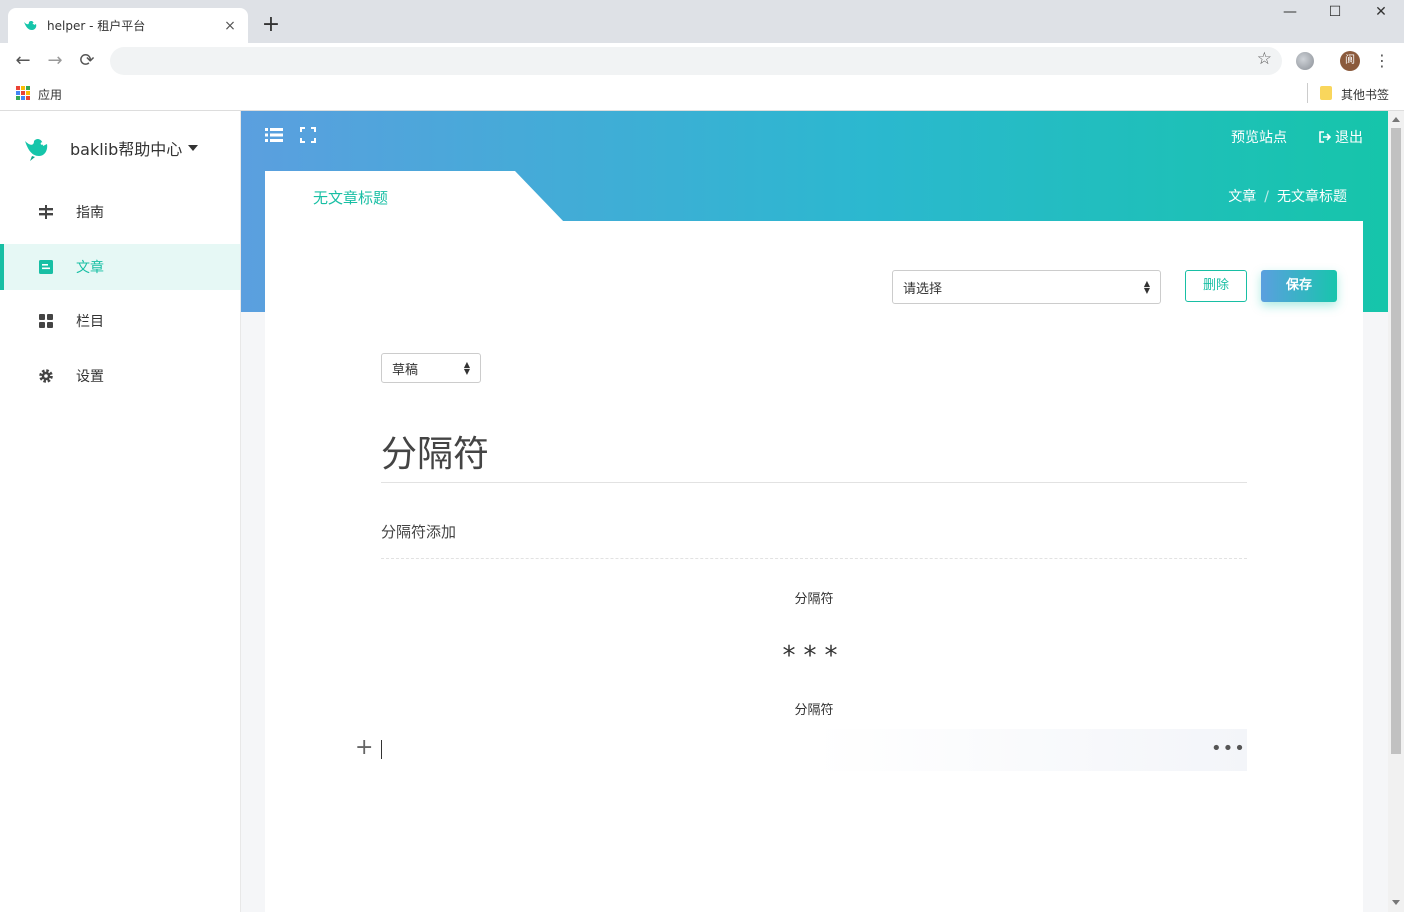 Image resolution: width=1404 pixels, height=921 pixels. Describe the element at coordinates (923, 289) in the screenshot. I see `category-select-value: 请选择` at that location.